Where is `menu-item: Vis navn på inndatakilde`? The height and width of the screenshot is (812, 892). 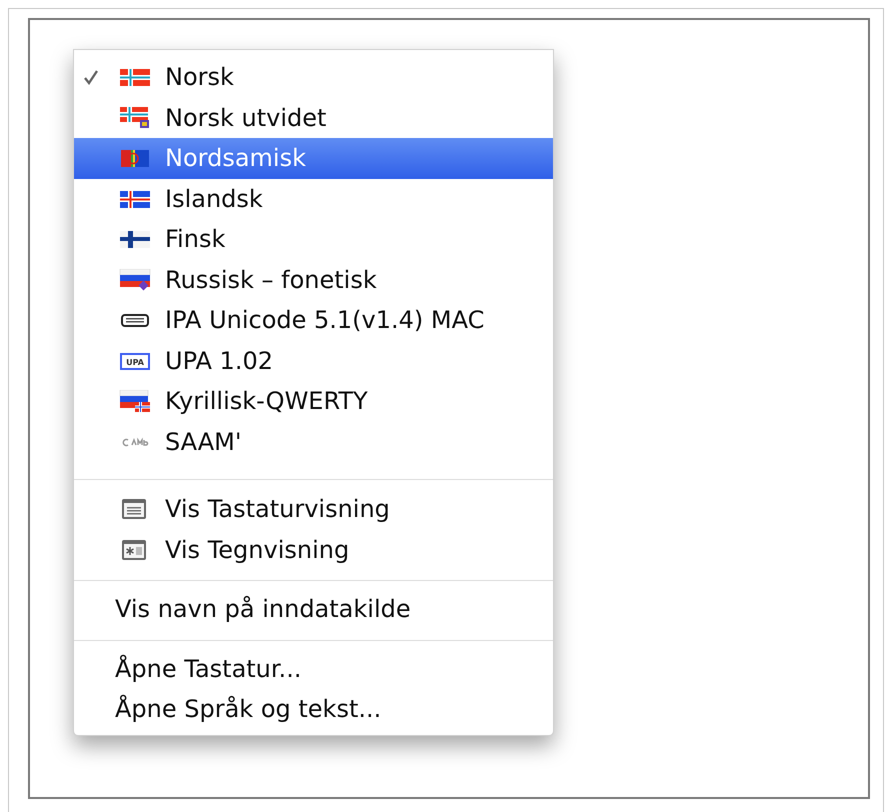
menu-item: Vis navn på inndatakilde is located at coordinates (313, 609).